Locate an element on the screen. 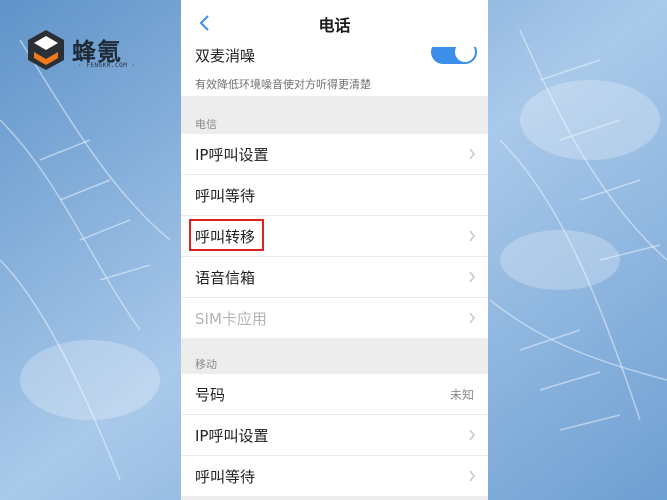 Image resolution: width=667 pixels, height=500 pixels. list-item-ip-call-settings-mobile: IP呼叫设置 is located at coordinates (334, 435).